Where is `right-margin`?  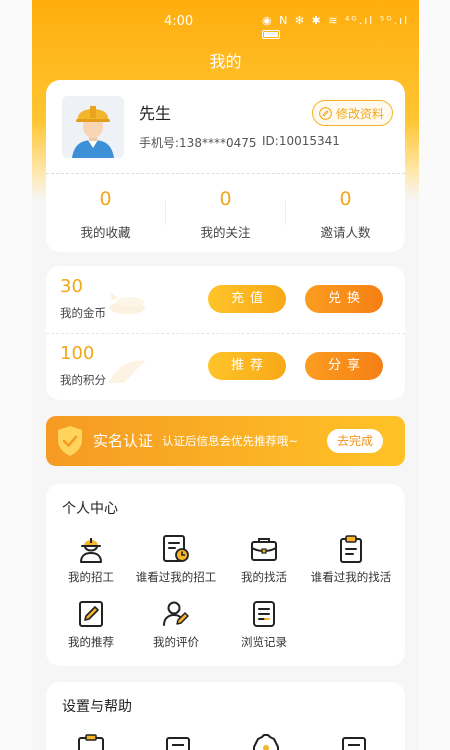 right-margin is located at coordinates (434, 375).